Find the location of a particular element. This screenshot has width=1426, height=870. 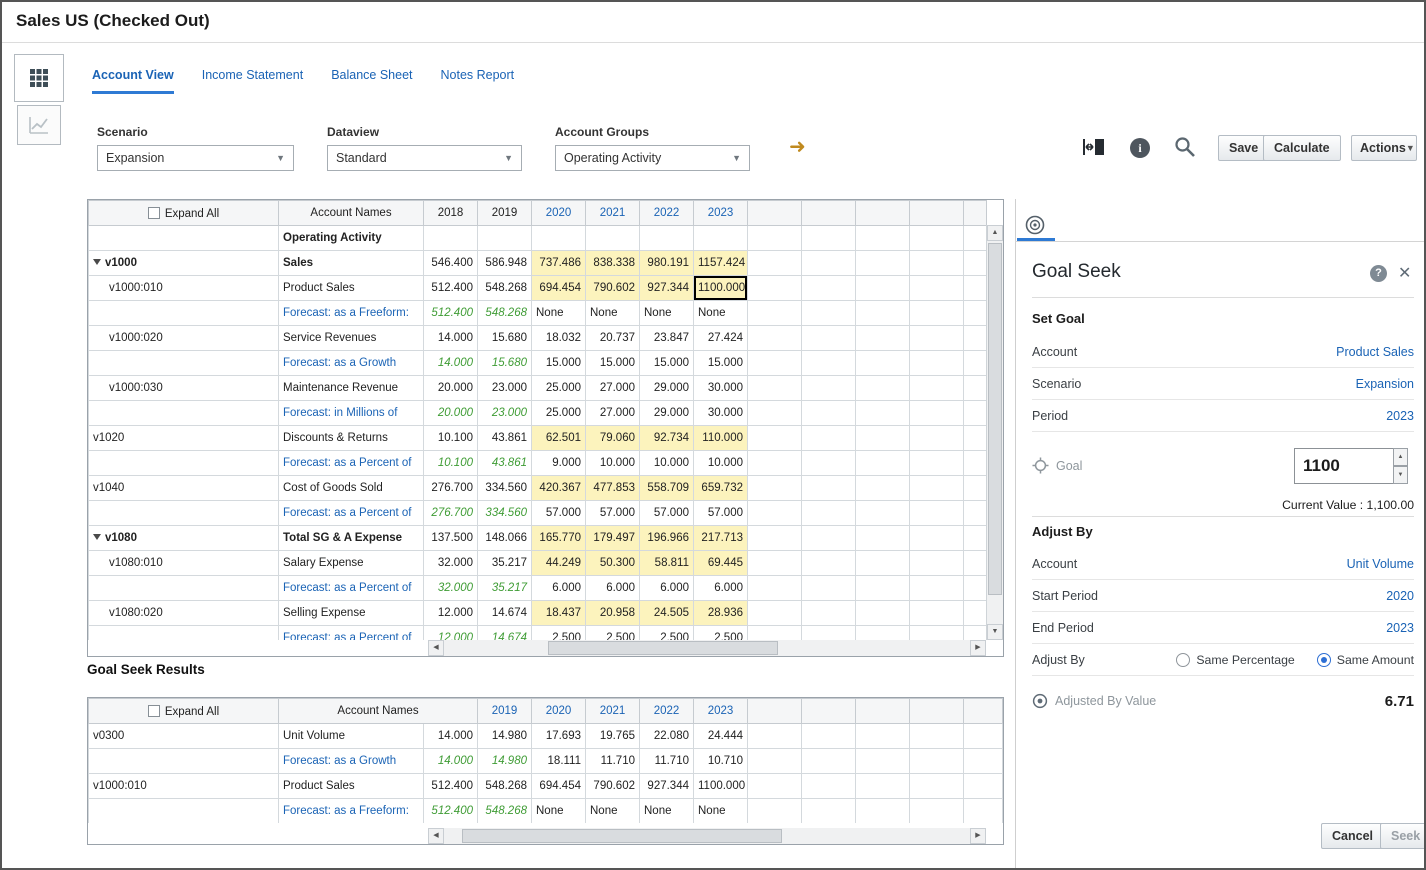

value-cell: 2.500 is located at coordinates (666, 632).